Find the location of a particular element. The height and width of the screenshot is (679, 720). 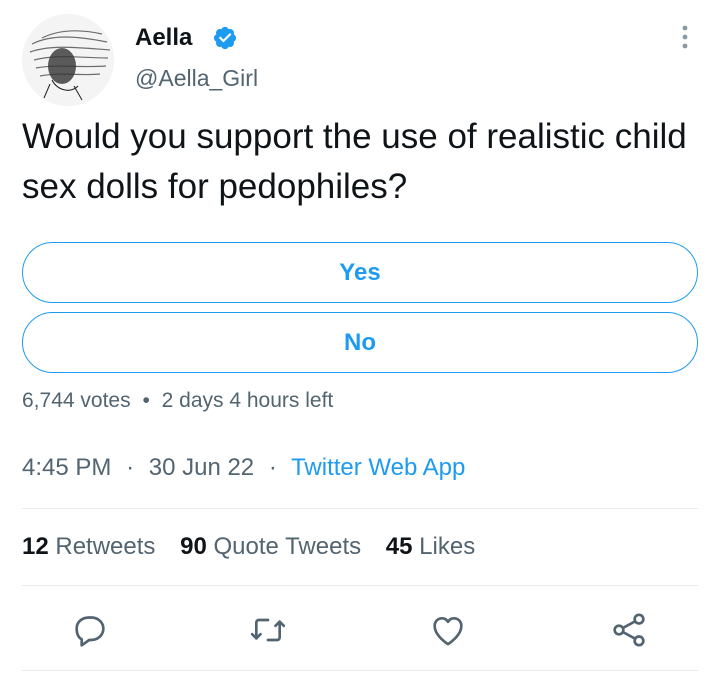

quote-tweets-count: 90 is located at coordinates (193, 546).